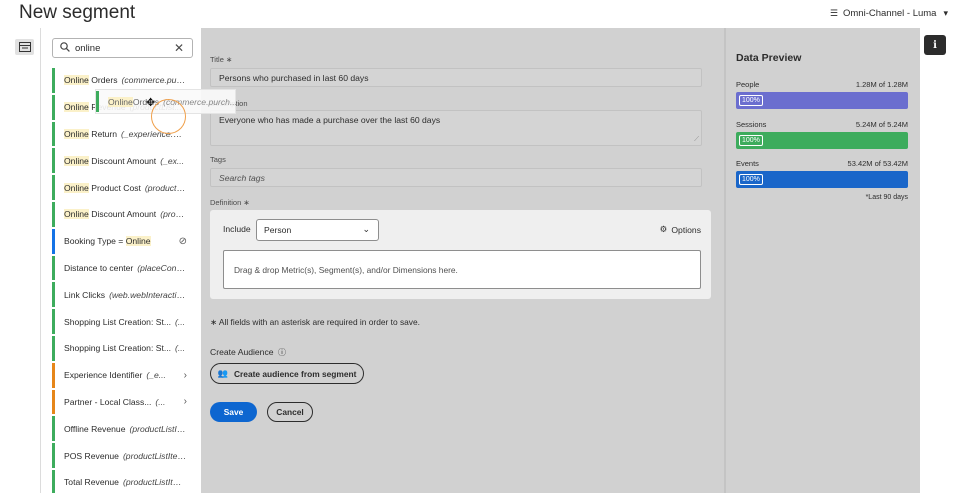 The image size is (960, 493). What do you see at coordinates (290, 412) in the screenshot?
I see `cancel-button: Cancel` at bounding box center [290, 412].